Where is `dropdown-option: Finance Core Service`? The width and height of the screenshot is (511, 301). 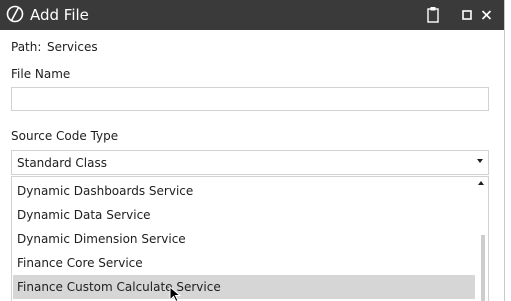 dropdown-option: Finance Core Service is located at coordinates (244, 263).